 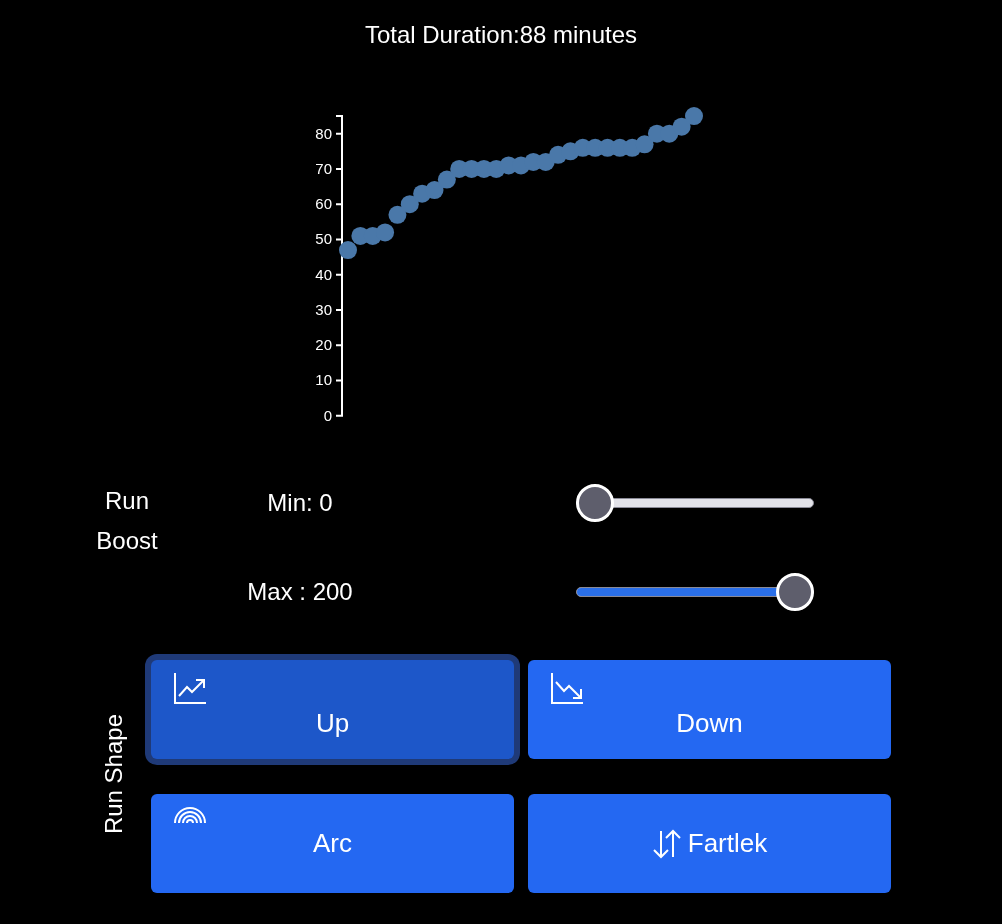 What do you see at coordinates (332, 843) in the screenshot?
I see `shape-button: Arc` at bounding box center [332, 843].